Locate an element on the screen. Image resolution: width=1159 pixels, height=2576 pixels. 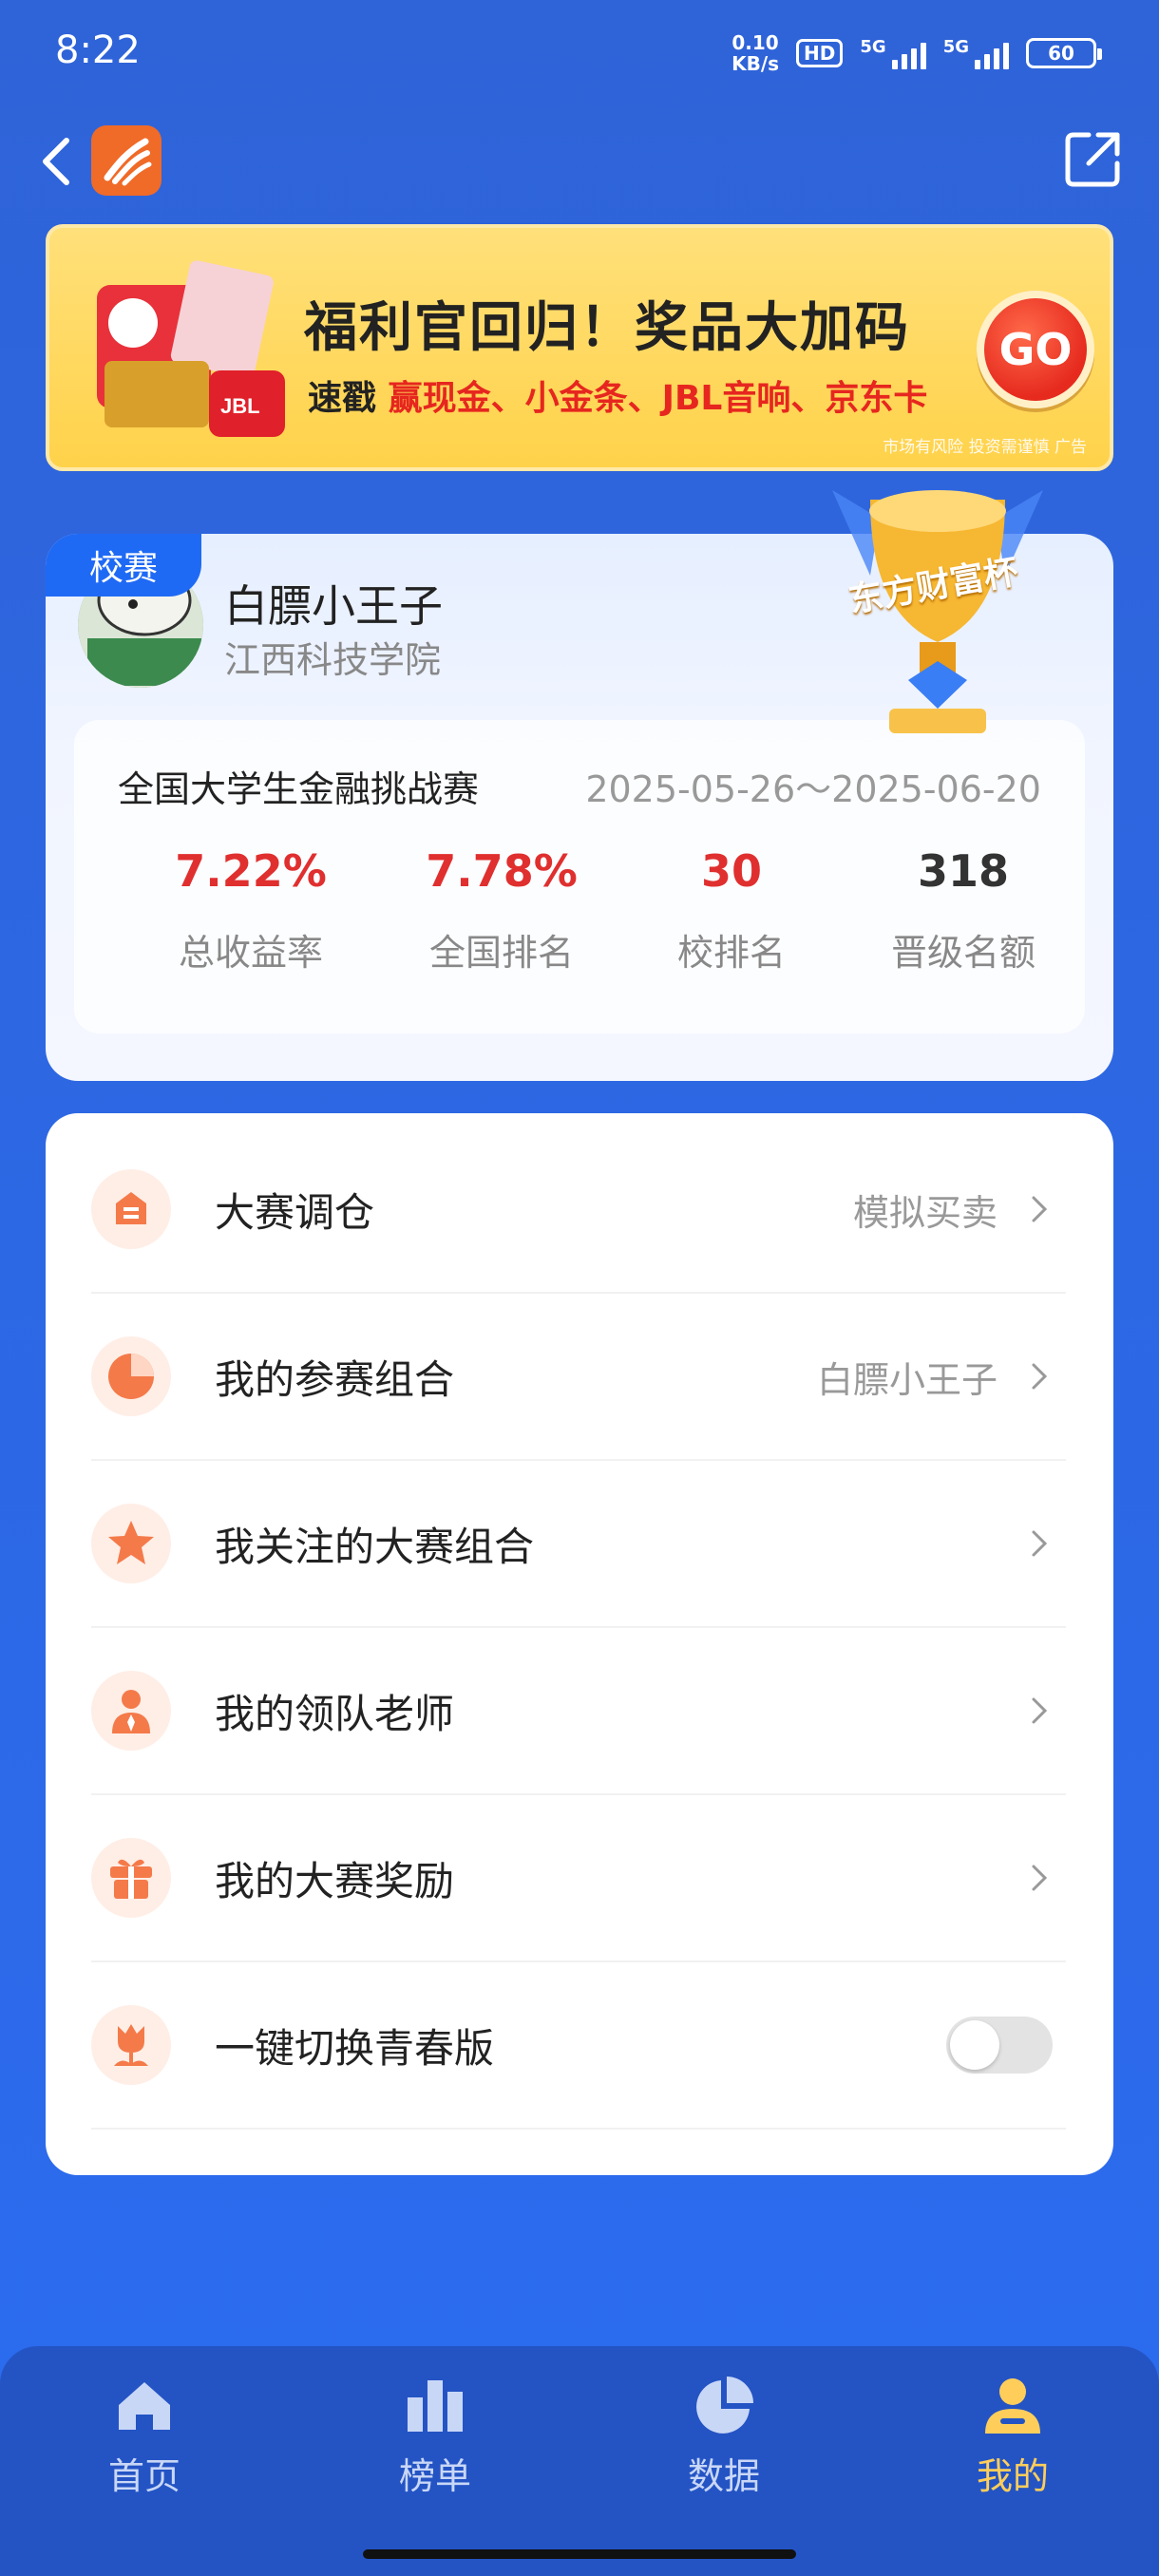
menu-label: 我的参赛组合 is located at coordinates (335, 1379).